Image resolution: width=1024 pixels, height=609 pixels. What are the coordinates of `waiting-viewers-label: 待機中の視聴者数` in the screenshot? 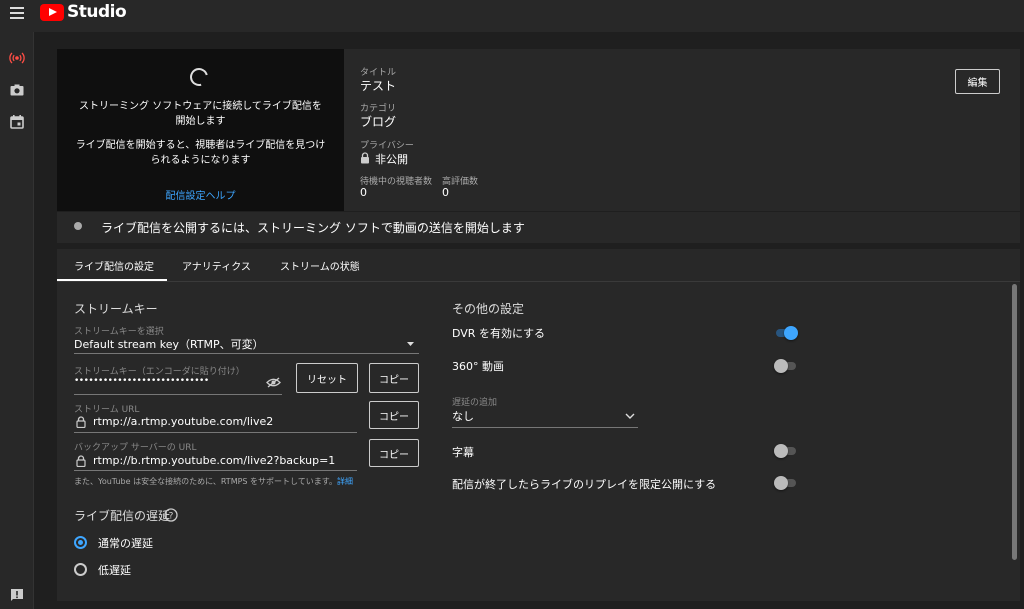 It's located at (396, 182).